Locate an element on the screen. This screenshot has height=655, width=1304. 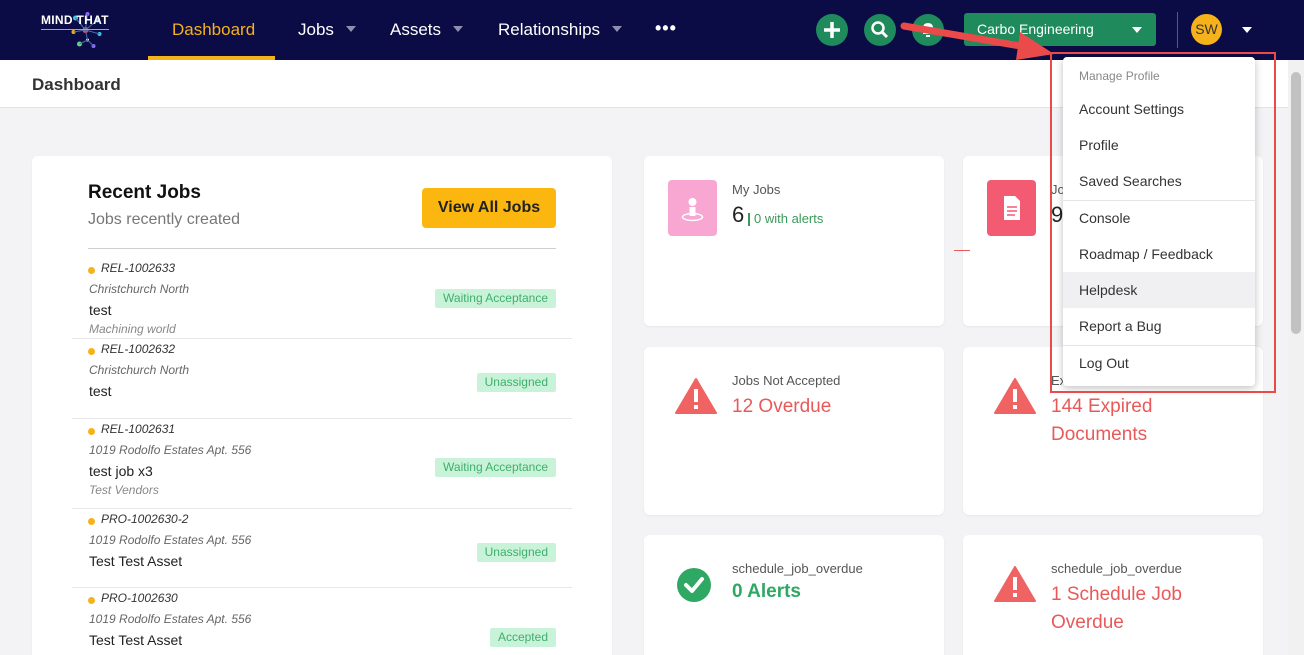
stat-value: 1 Schedule Job Overdue is located at coordinates (1116, 608).